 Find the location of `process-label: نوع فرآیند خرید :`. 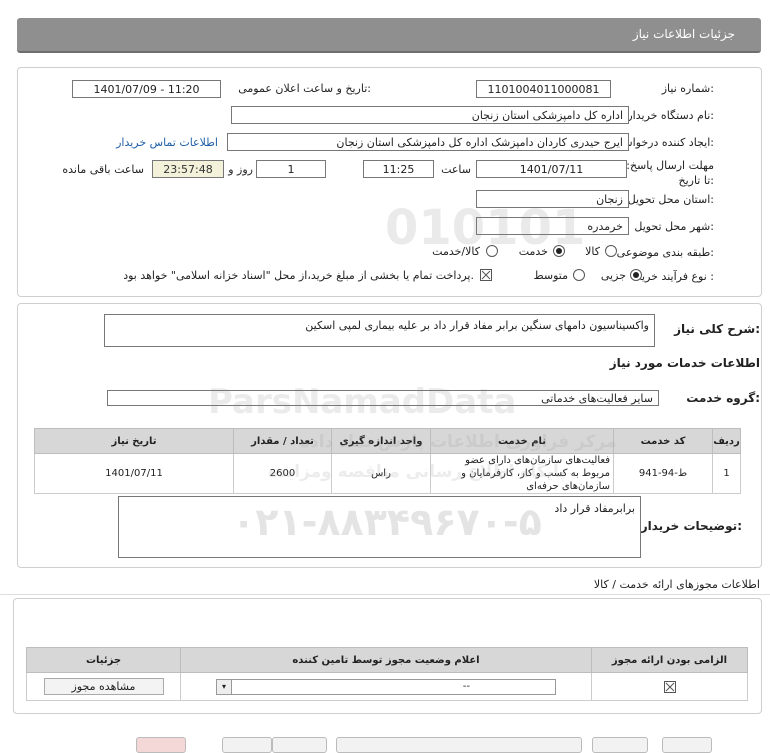

process-label: نوع فرآیند خرید : is located at coordinates (675, 276).